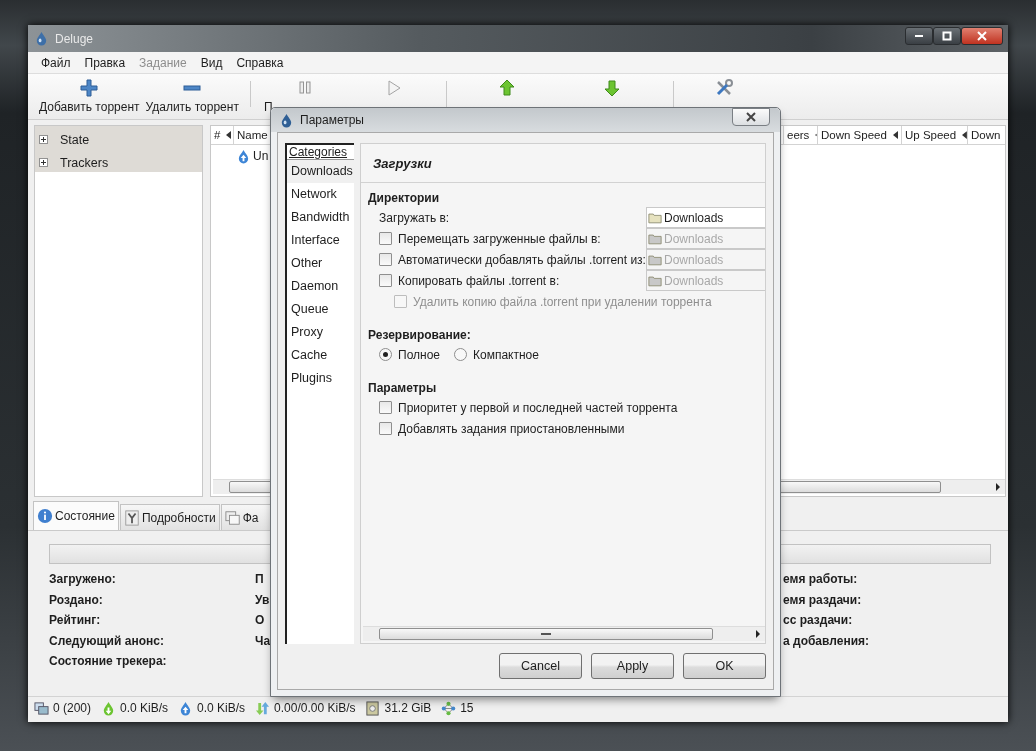 The height and width of the screenshot is (751, 1036). I want to click on window-title: Deluge, so click(74, 38).